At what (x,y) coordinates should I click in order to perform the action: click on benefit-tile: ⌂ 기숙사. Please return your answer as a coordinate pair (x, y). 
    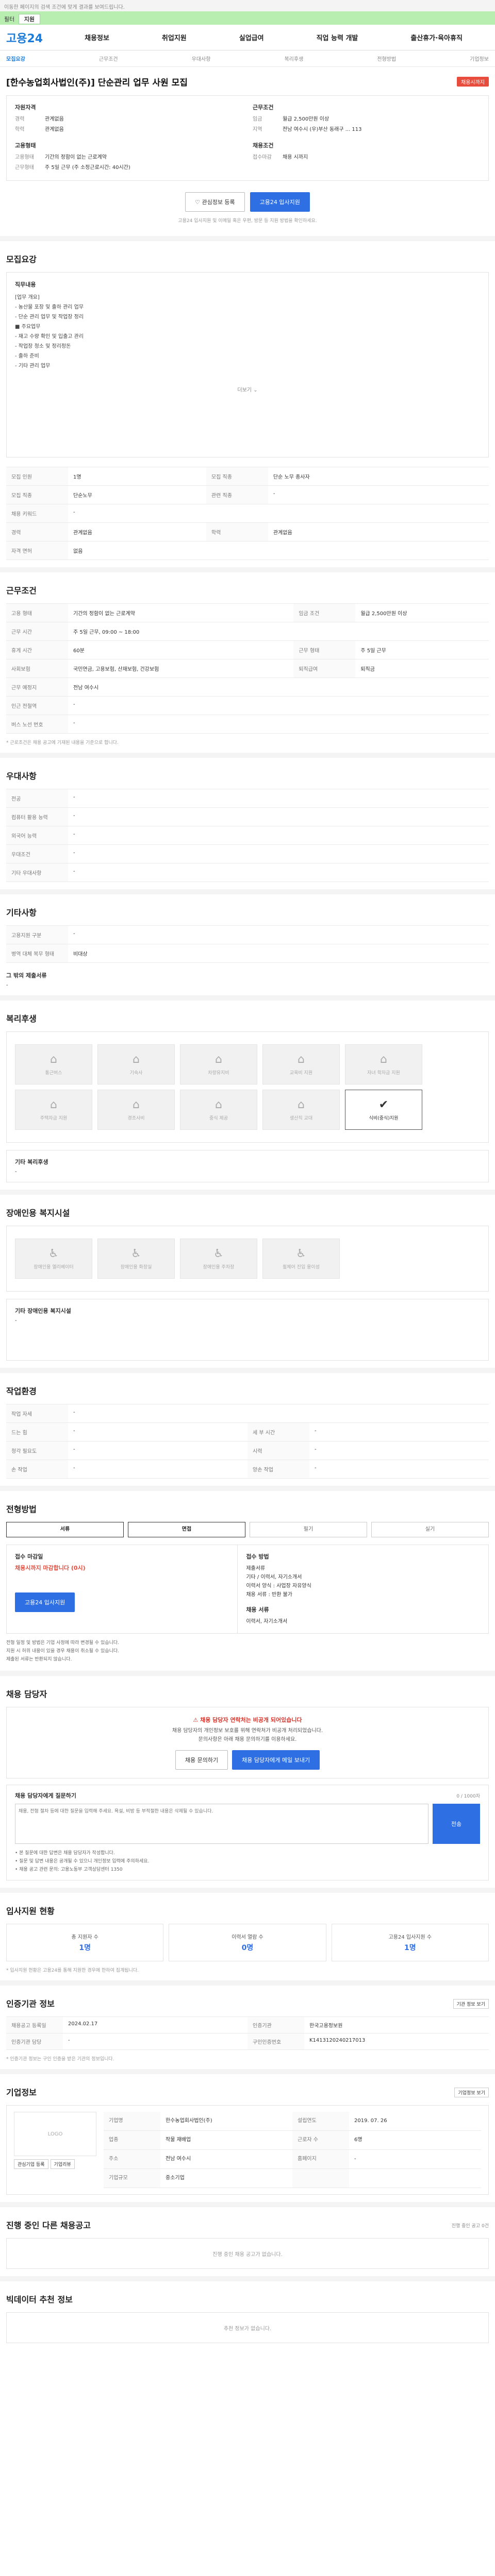
    Looking at the image, I should click on (136, 1064).